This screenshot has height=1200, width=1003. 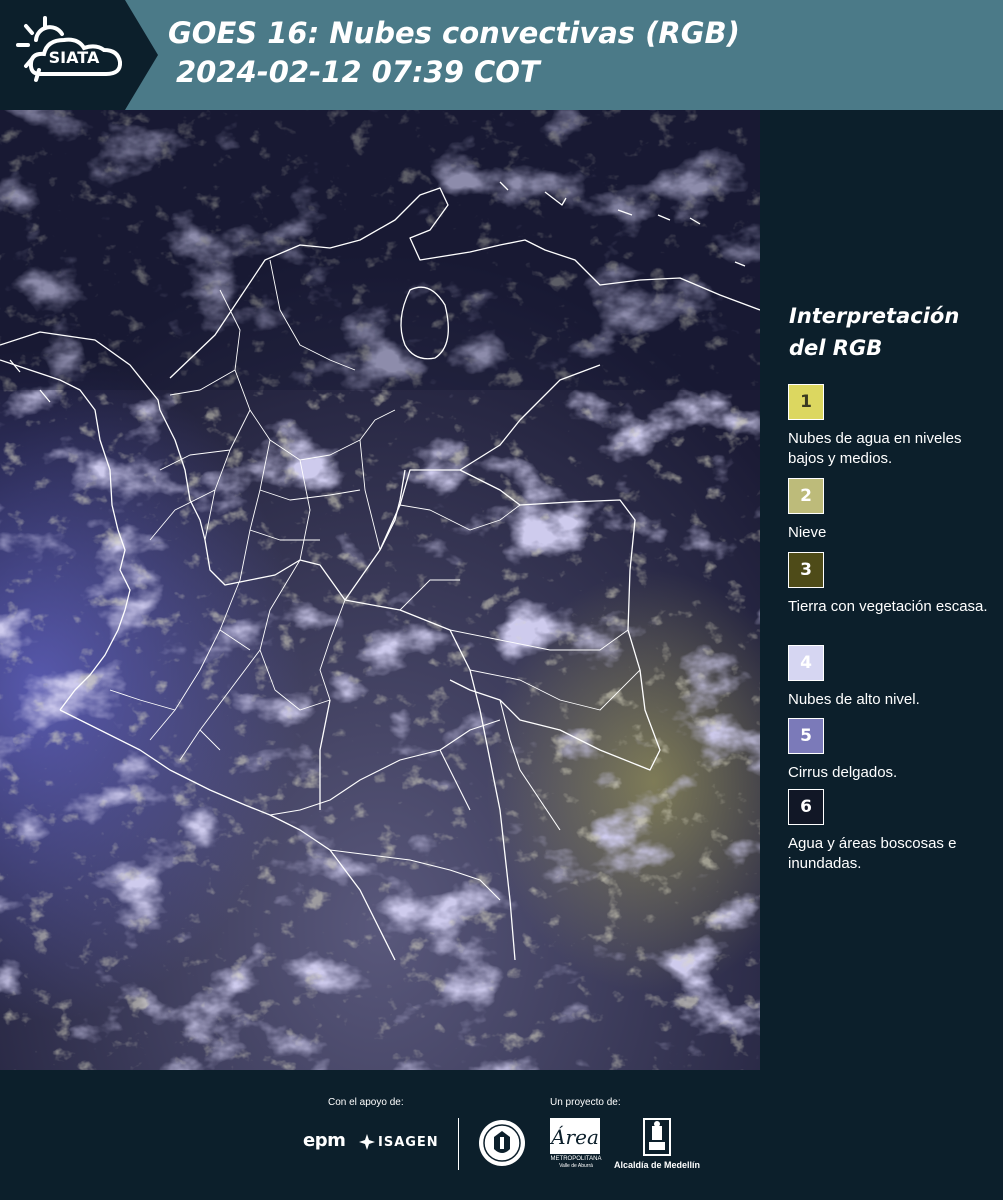 I want to click on legend-swatch-4: 4, so click(x=806, y=663).